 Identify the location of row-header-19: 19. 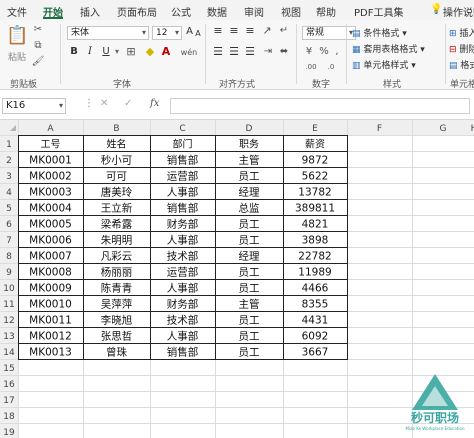
(9, 433).